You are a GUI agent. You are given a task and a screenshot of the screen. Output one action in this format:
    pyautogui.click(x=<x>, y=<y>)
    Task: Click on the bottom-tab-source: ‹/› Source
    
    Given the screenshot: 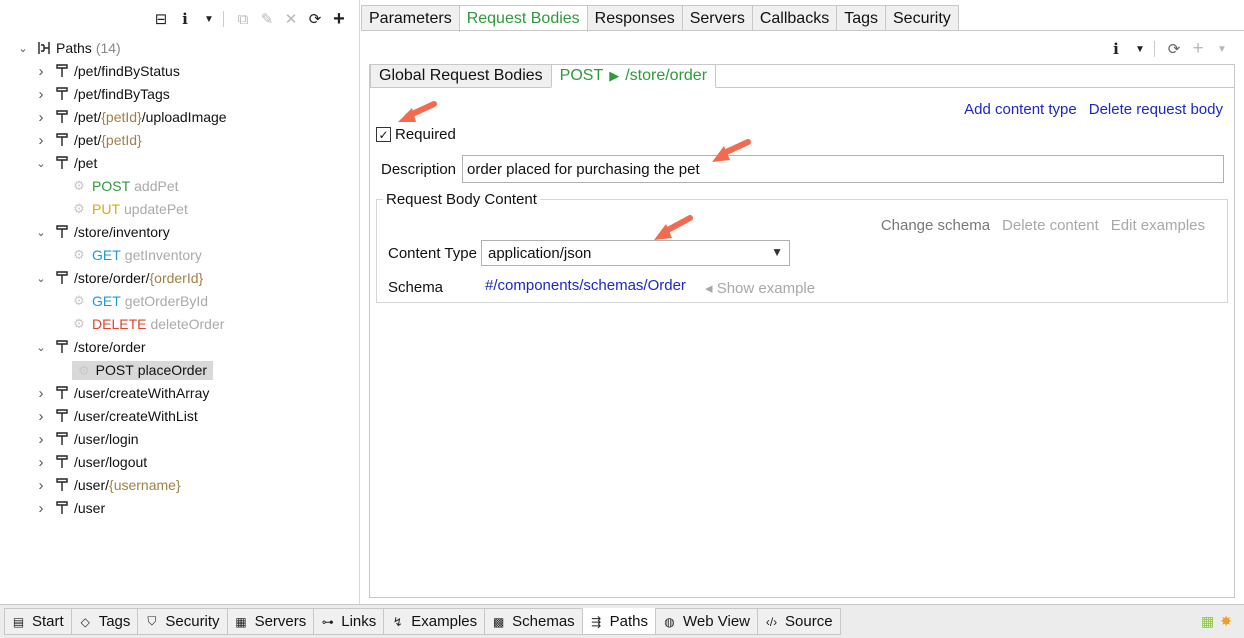 What is the action you would take?
    pyautogui.click(x=799, y=621)
    